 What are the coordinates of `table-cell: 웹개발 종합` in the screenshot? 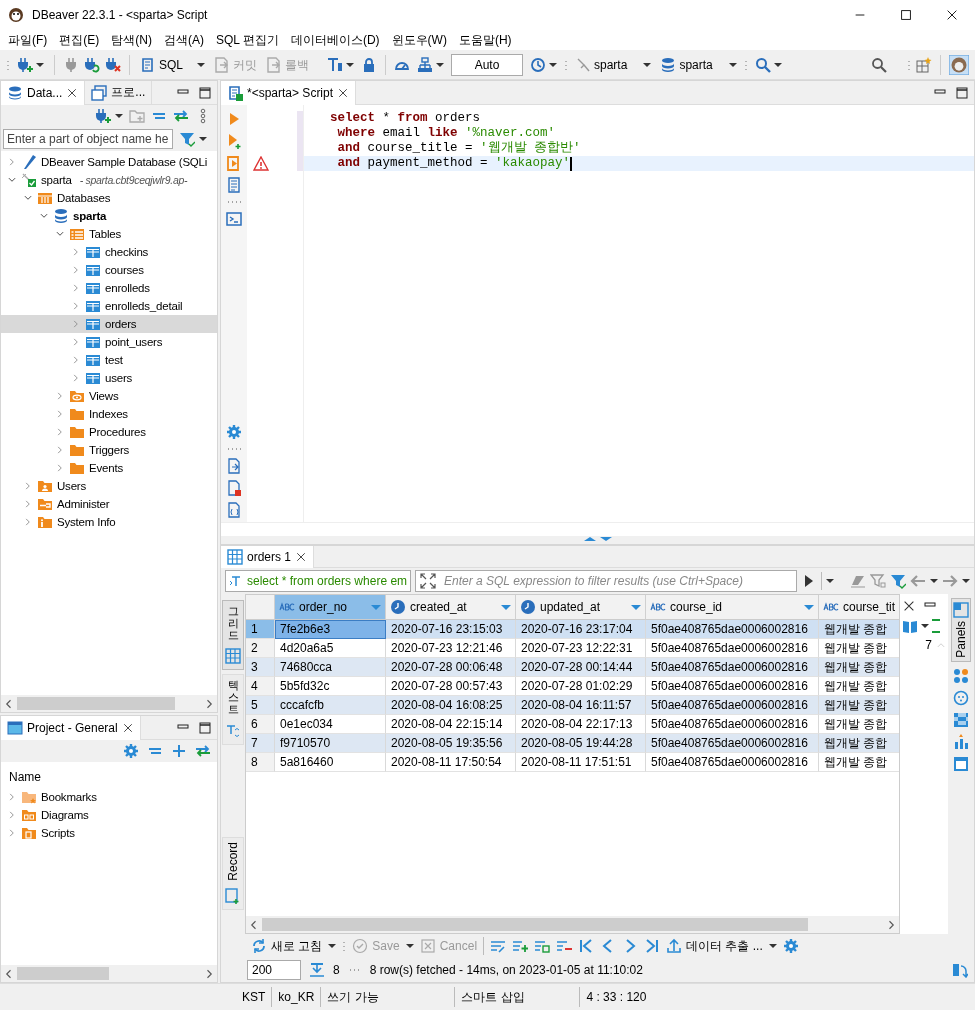 It's located at (859, 705).